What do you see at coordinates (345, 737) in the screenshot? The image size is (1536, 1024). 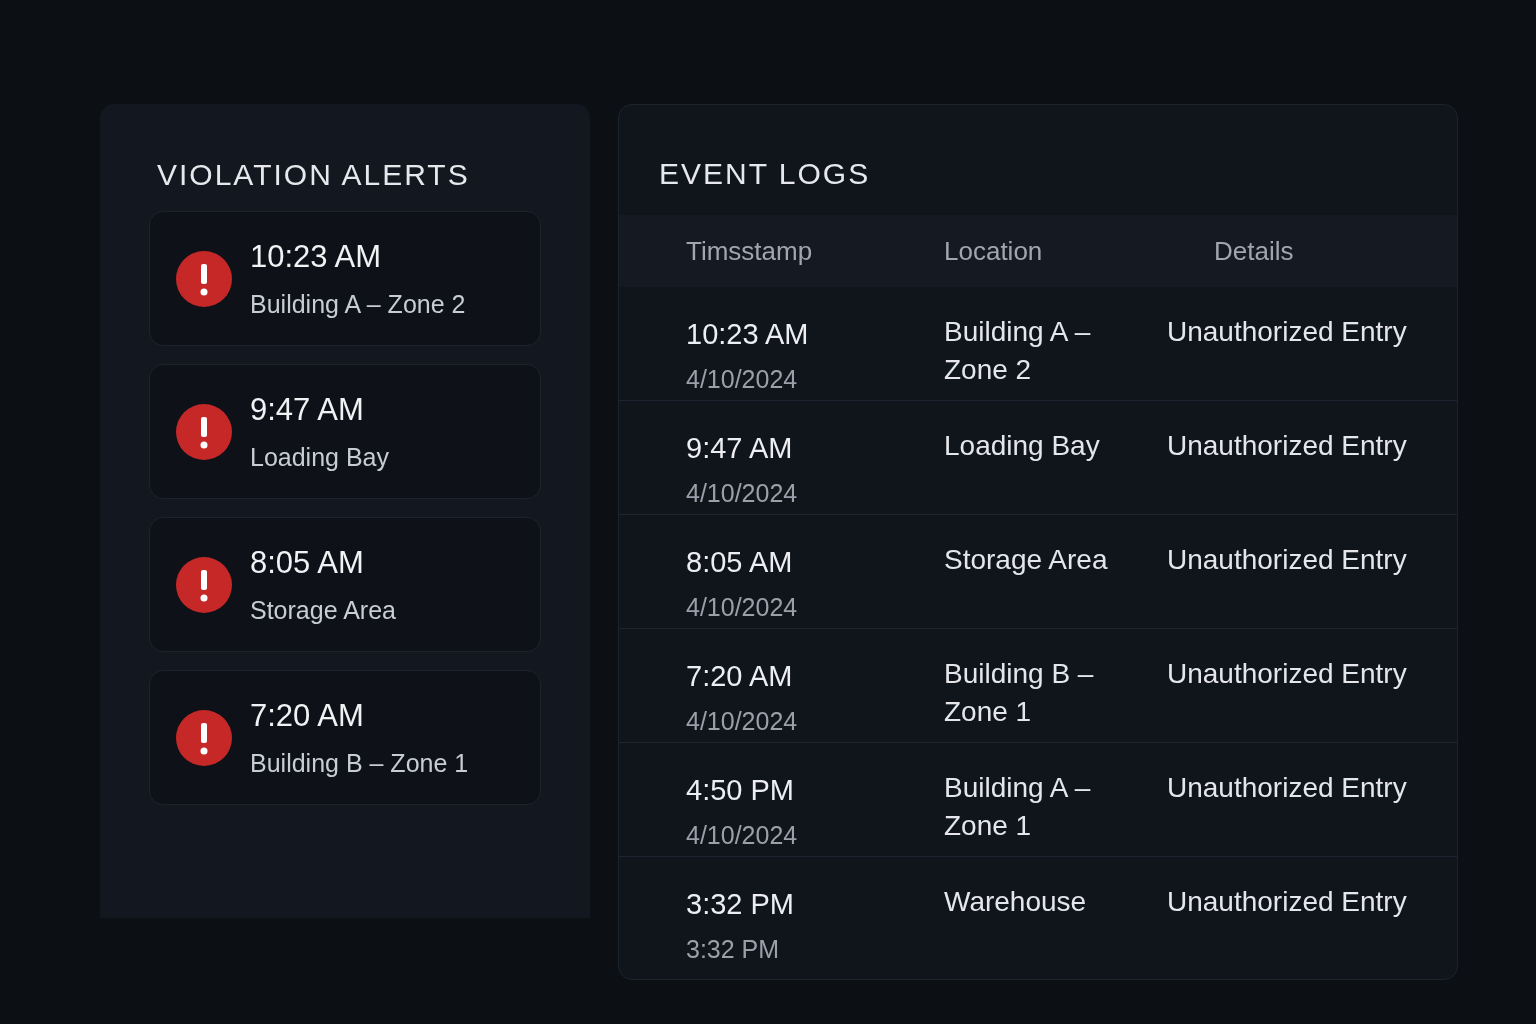 I see `alert-card: 7:20 AM Building B – Zone 1` at bounding box center [345, 737].